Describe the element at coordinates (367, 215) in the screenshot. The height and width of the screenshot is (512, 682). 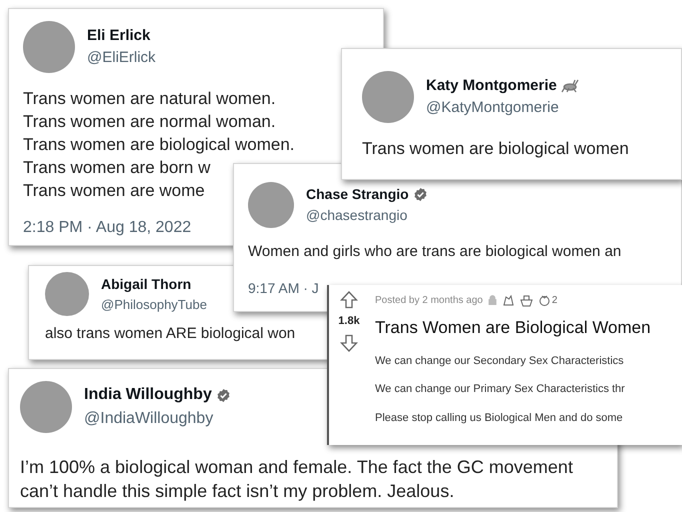
I see `author-handle: @chasestrangio` at that location.